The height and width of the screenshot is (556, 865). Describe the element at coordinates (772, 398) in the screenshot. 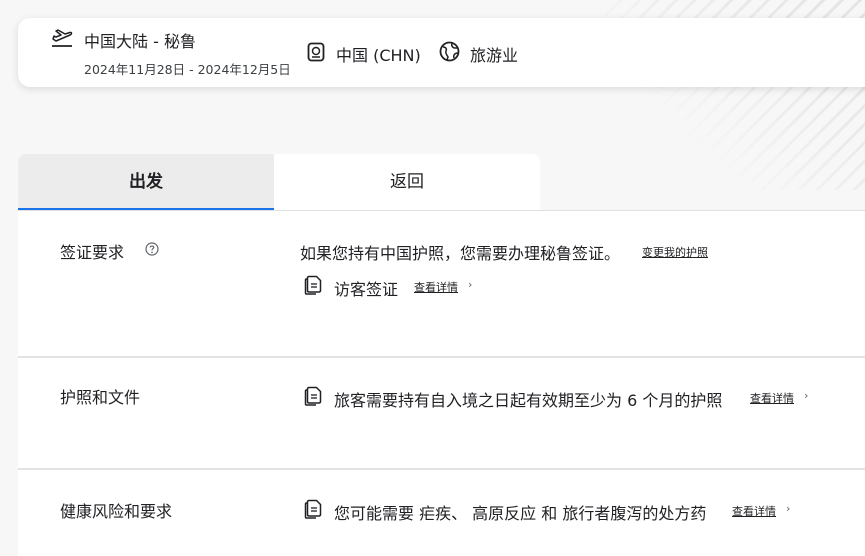

I see `passport-details-link: 查看详情` at that location.